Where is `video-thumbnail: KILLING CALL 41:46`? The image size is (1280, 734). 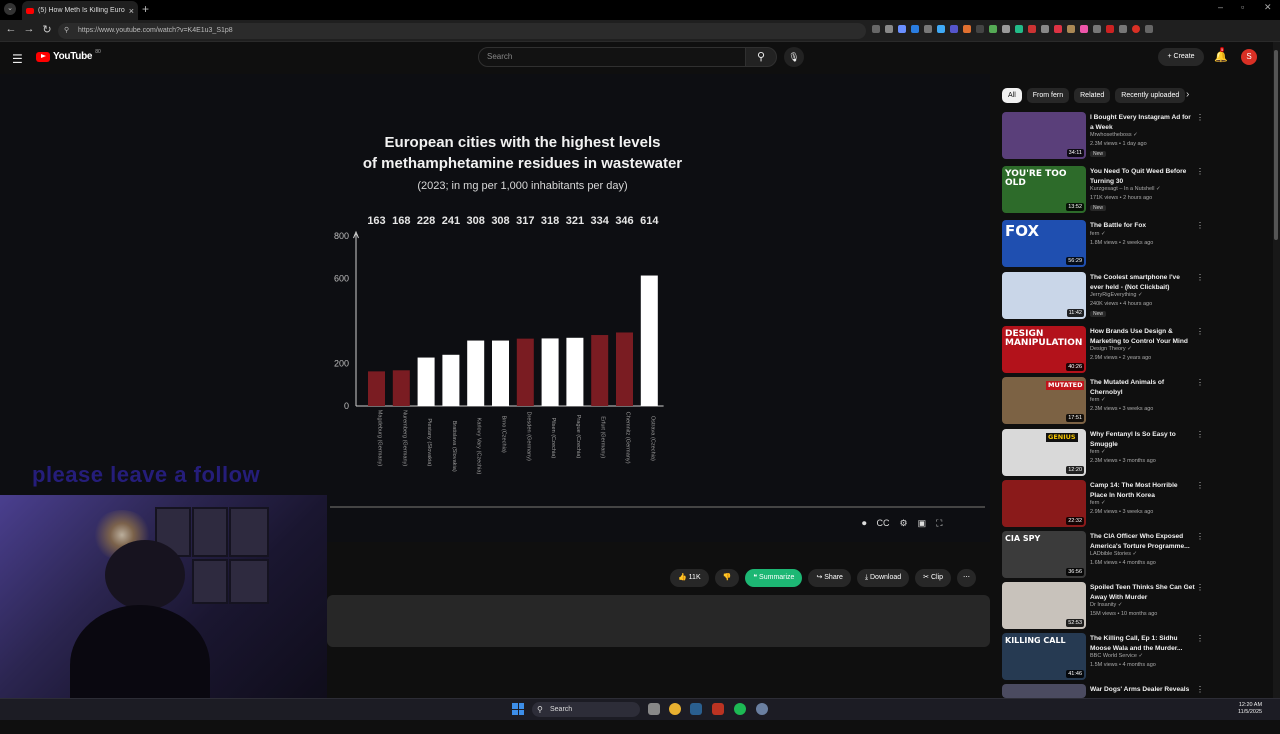 video-thumbnail: KILLING CALL 41:46 is located at coordinates (1044, 656).